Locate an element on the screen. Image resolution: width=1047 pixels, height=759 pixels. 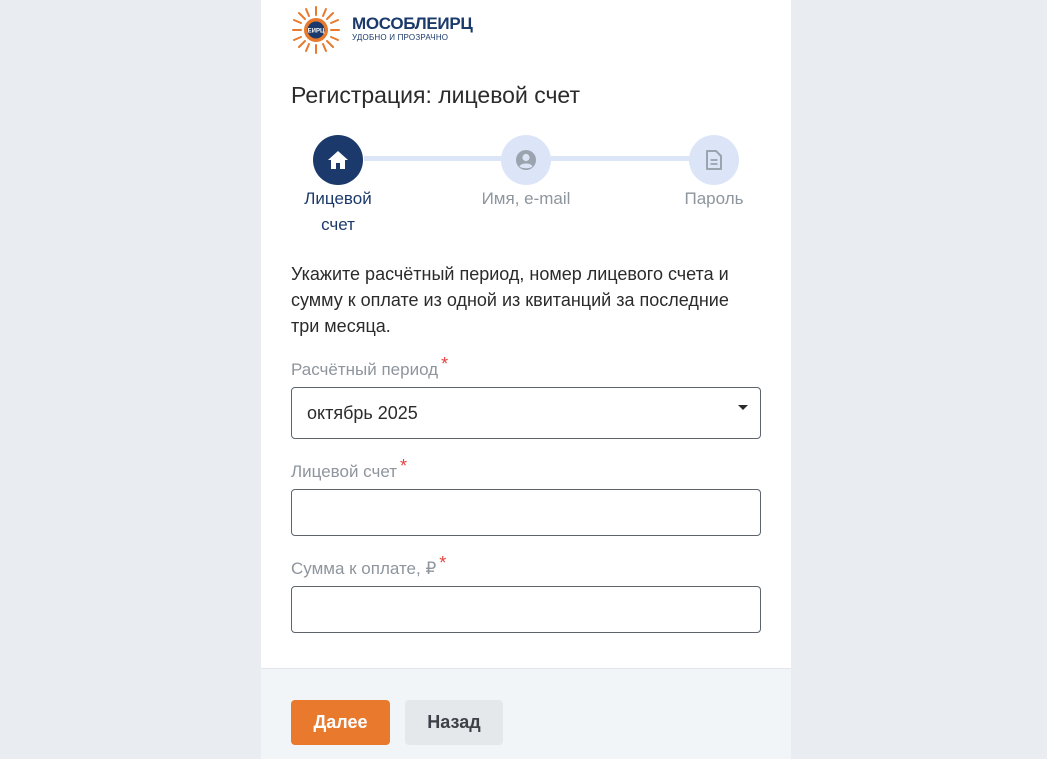
step-1-label: Лицевой счет is located at coordinates (338, 211).